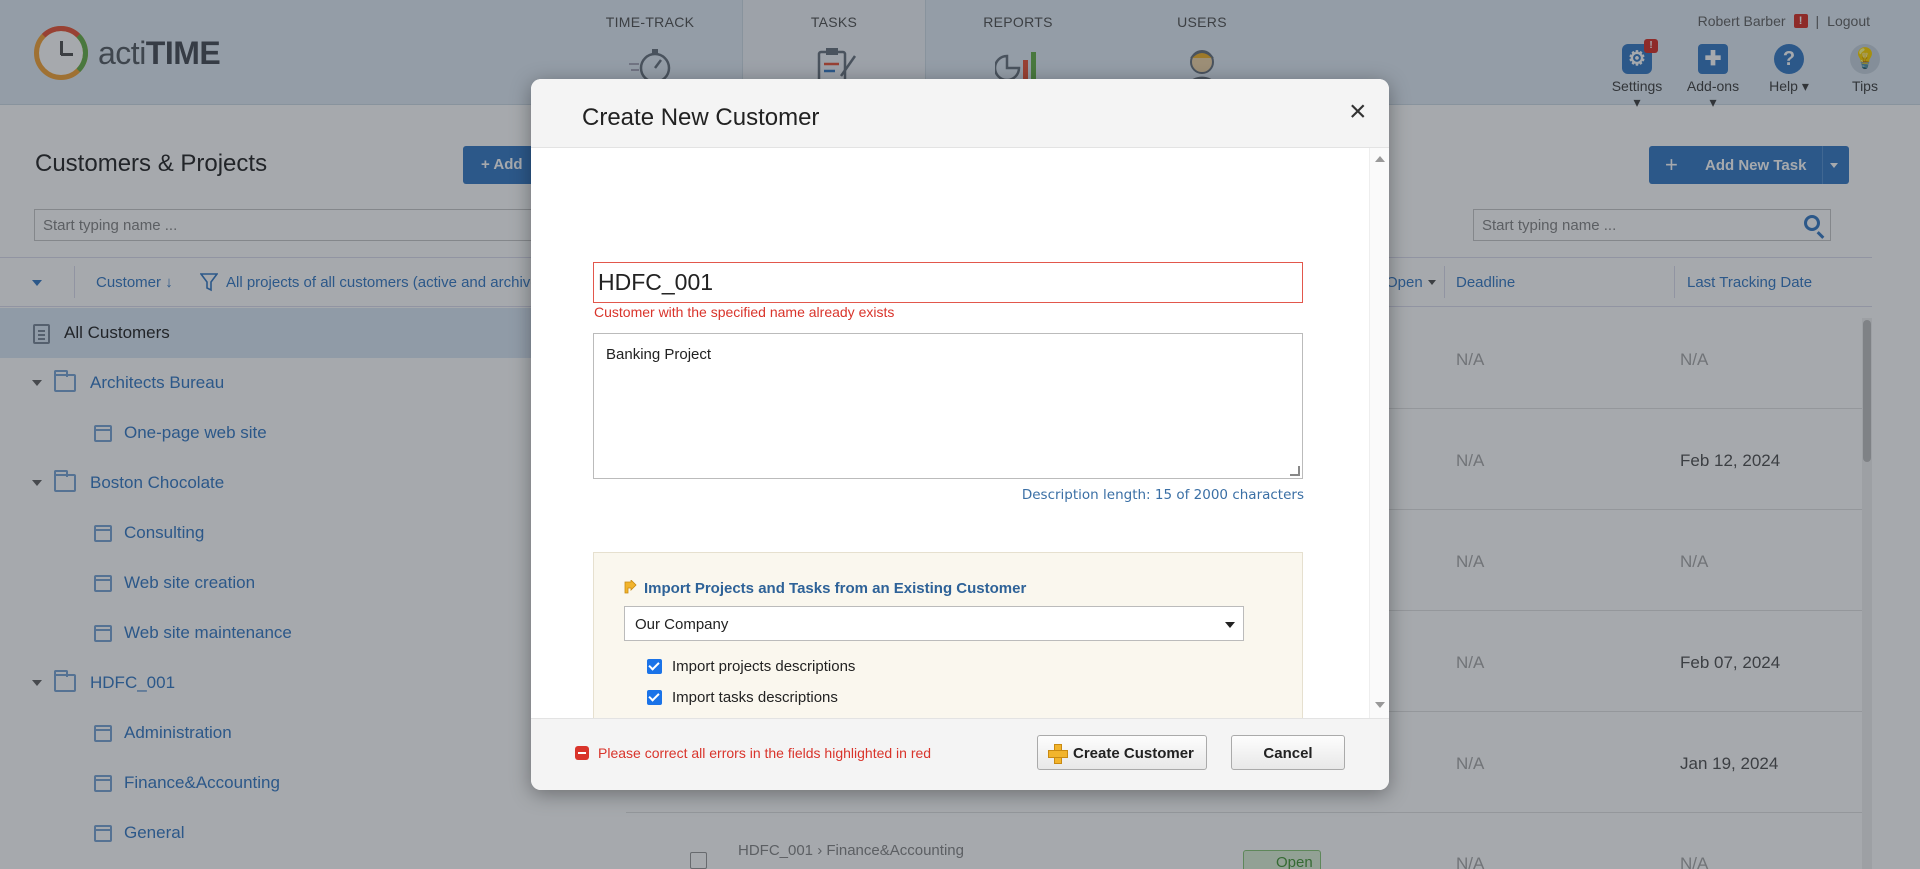  I want to click on import-tasks-checkbox, so click(654, 697).